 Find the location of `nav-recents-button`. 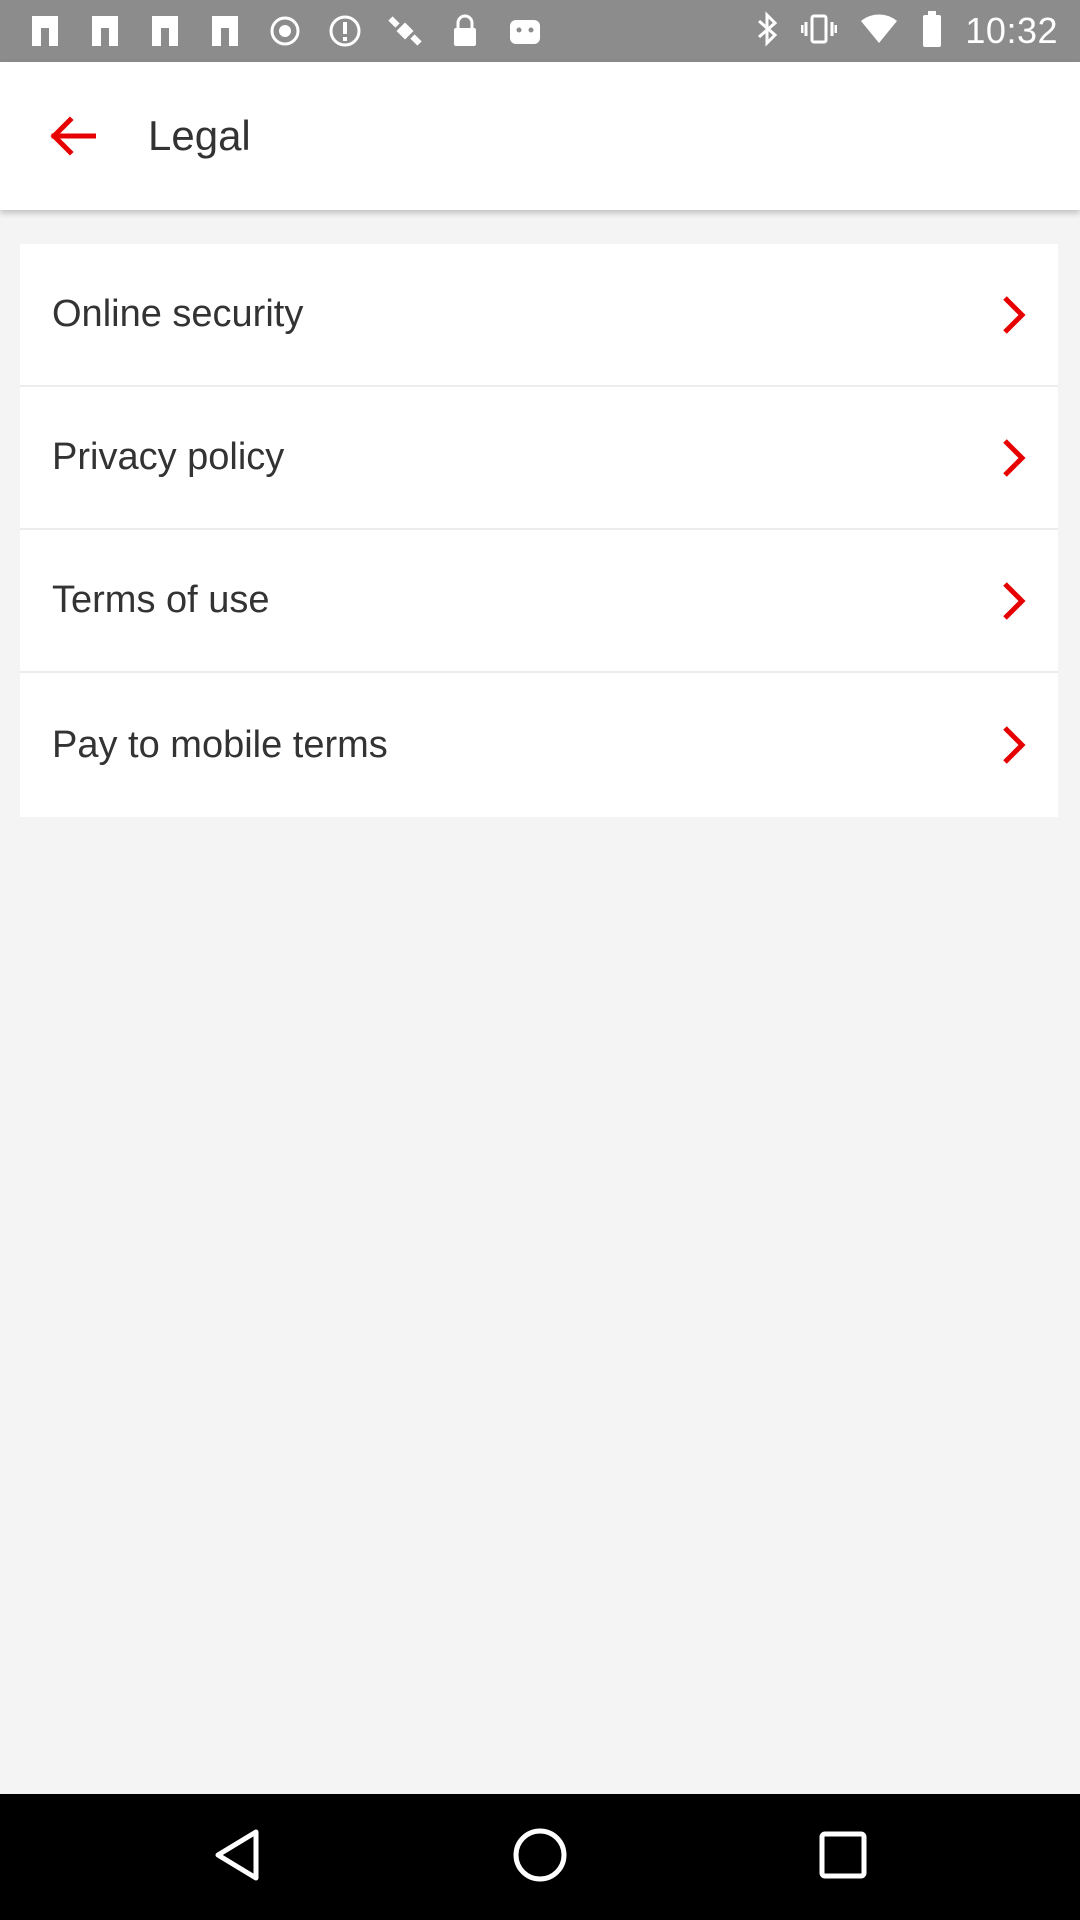

nav-recents-button is located at coordinates (843, 1857).